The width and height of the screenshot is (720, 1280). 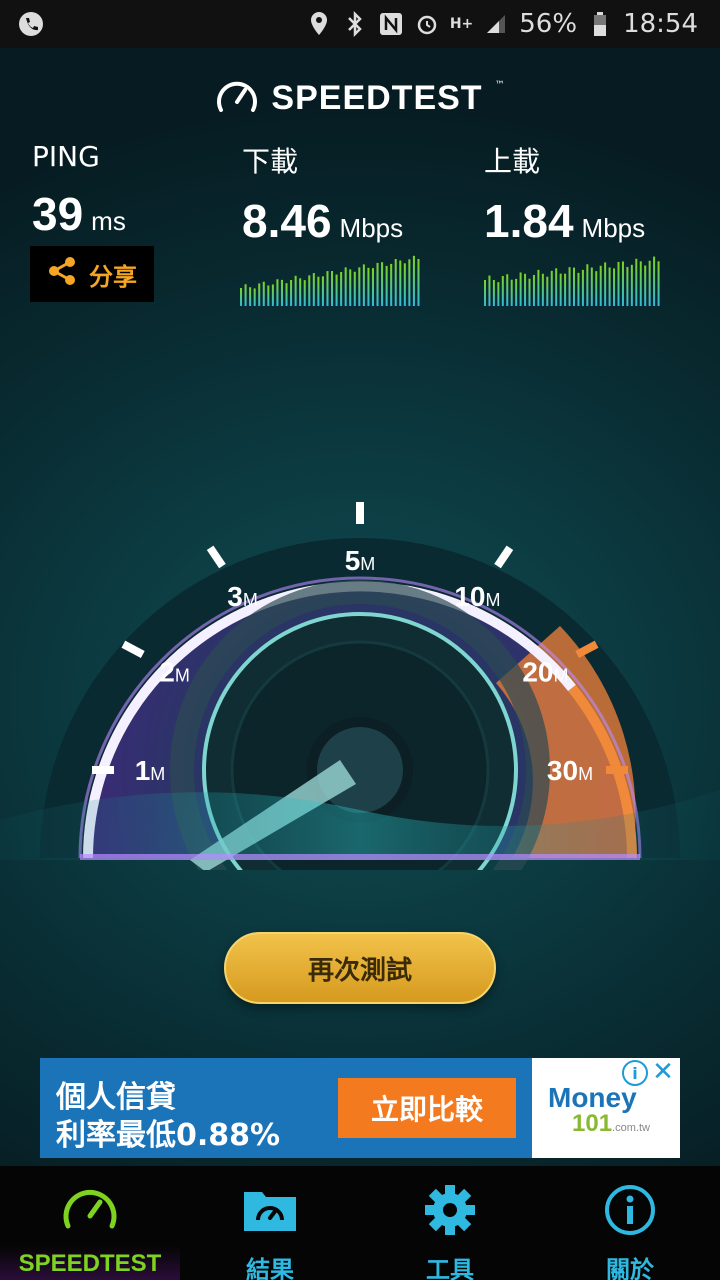 What do you see at coordinates (62, 274) in the screenshot?
I see `share-icon` at bounding box center [62, 274].